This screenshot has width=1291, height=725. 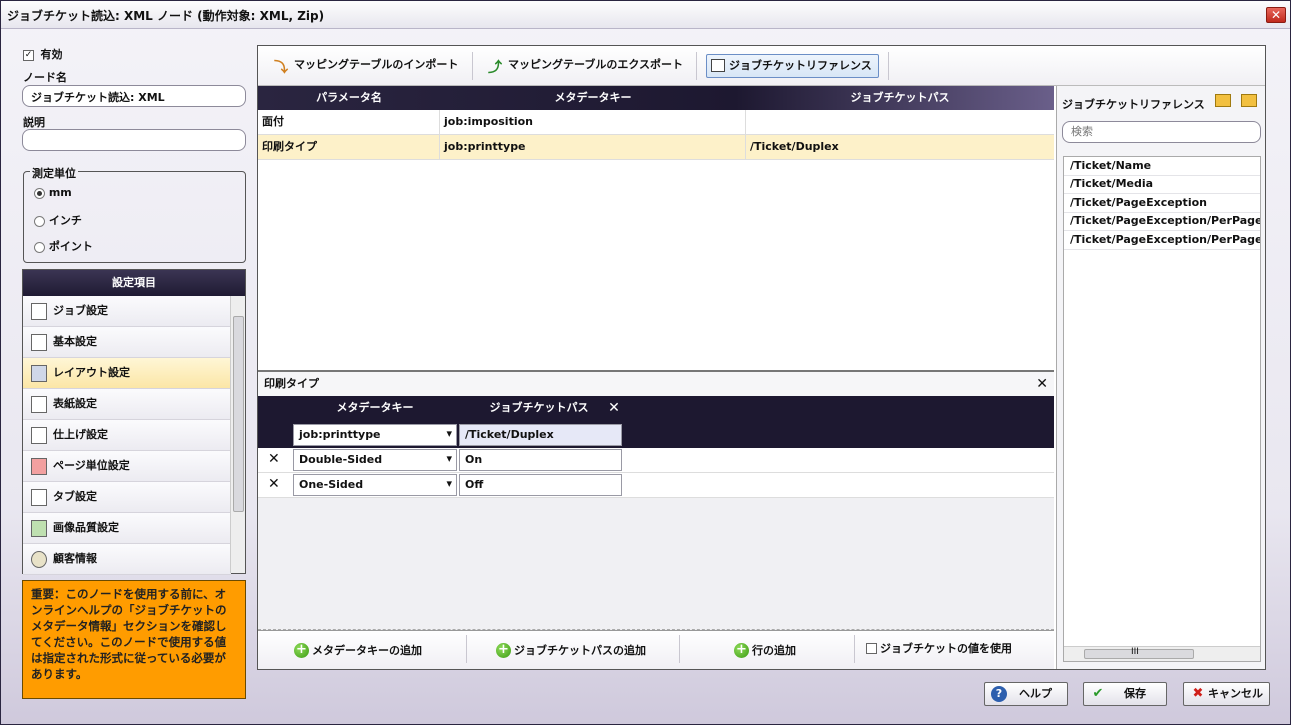 What do you see at coordinates (134, 96) in the screenshot?
I see `node-name-input: ジョブチケット読込: XML` at bounding box center [134, 96].